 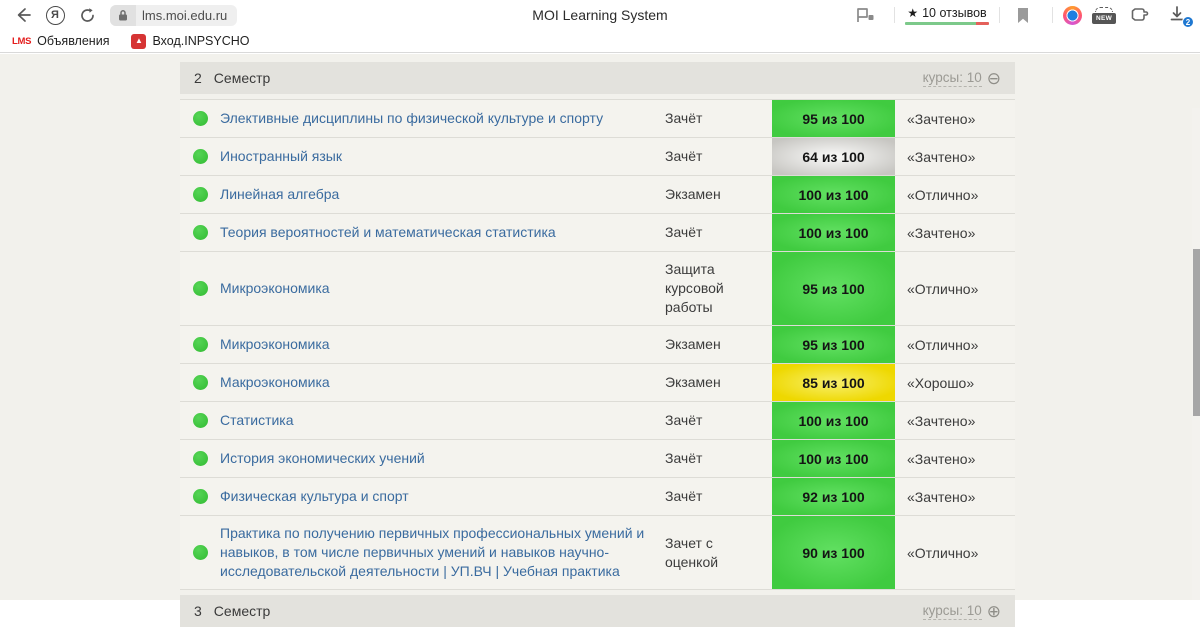 What do you see at coordinates (1139, 15) in the screenshot?
I see `extension-tag-icon` at bounding box center [1139, 15].